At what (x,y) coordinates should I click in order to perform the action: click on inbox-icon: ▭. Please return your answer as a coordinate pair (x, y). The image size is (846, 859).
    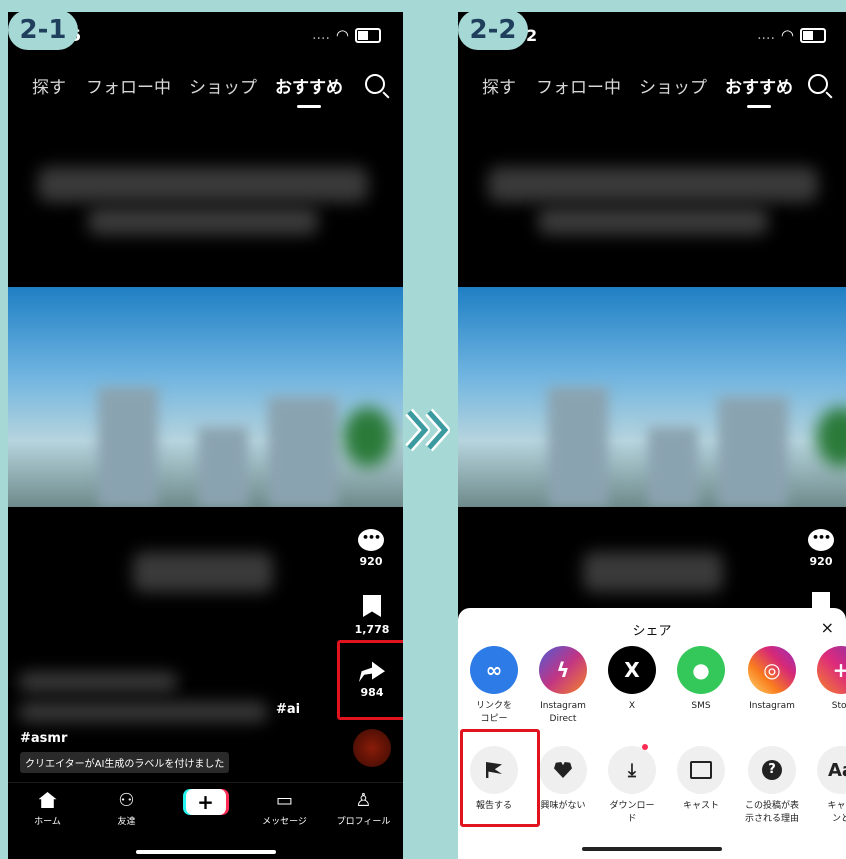
    Looking at the image, I should click on (284, 800).